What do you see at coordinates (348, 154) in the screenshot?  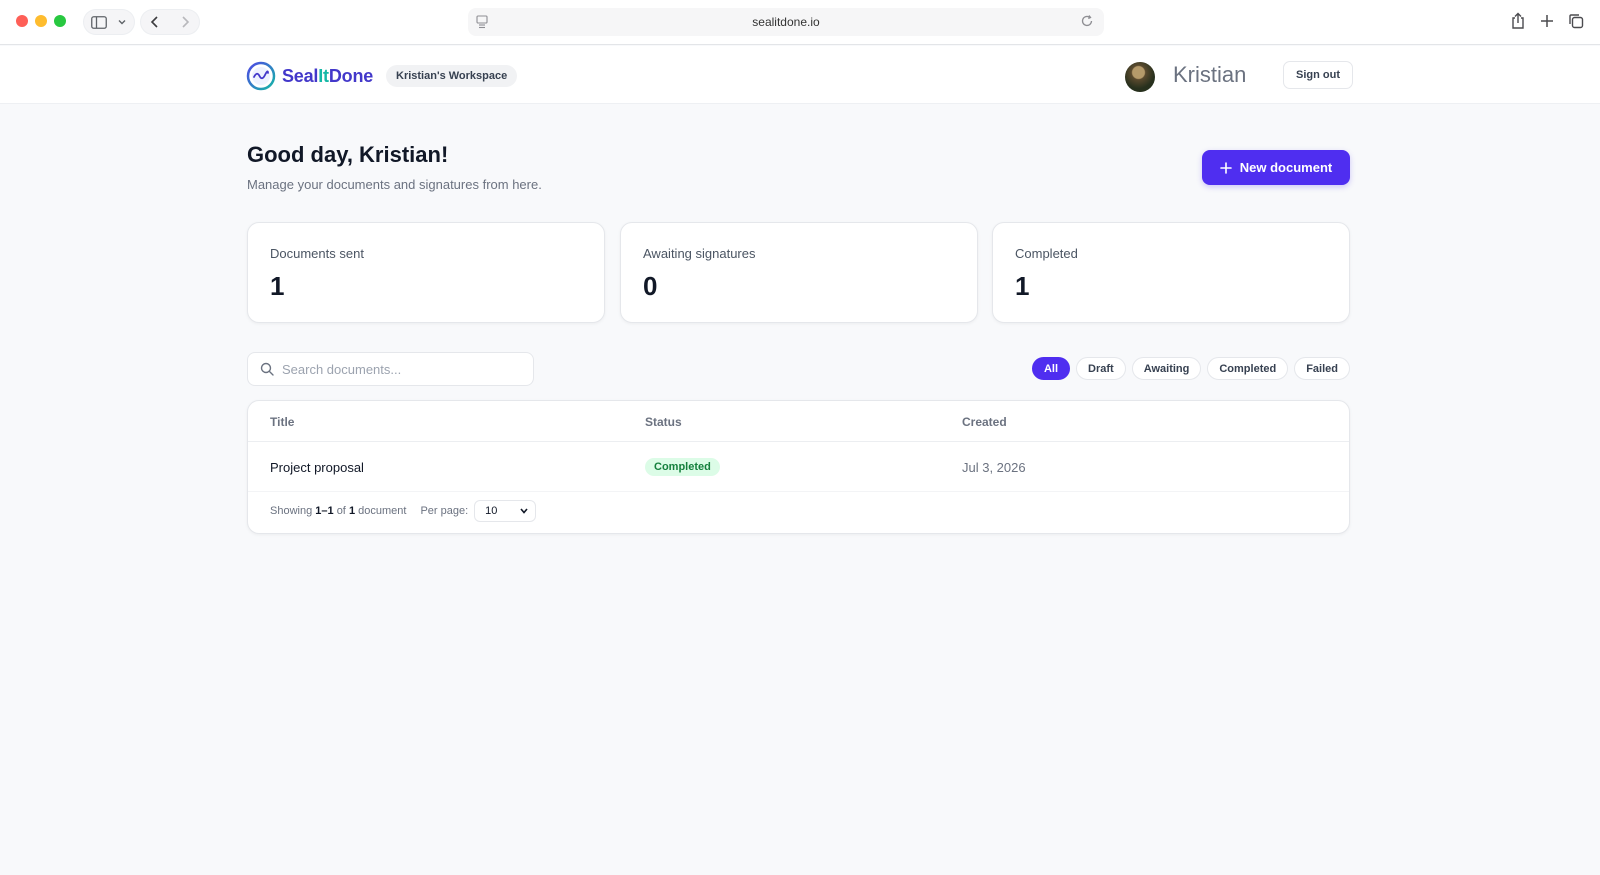 I see `page-title: Good day, Kristian!` at bounding box center [348, 154].